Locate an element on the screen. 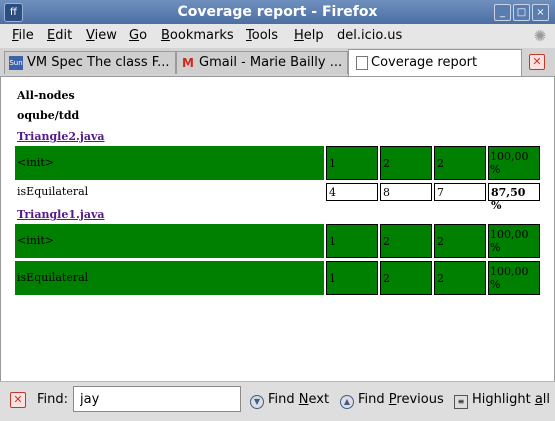 Image resolution: width=555 pixels, height=421 pixels. minimize-button: _ is located at coordinates (502, 12).